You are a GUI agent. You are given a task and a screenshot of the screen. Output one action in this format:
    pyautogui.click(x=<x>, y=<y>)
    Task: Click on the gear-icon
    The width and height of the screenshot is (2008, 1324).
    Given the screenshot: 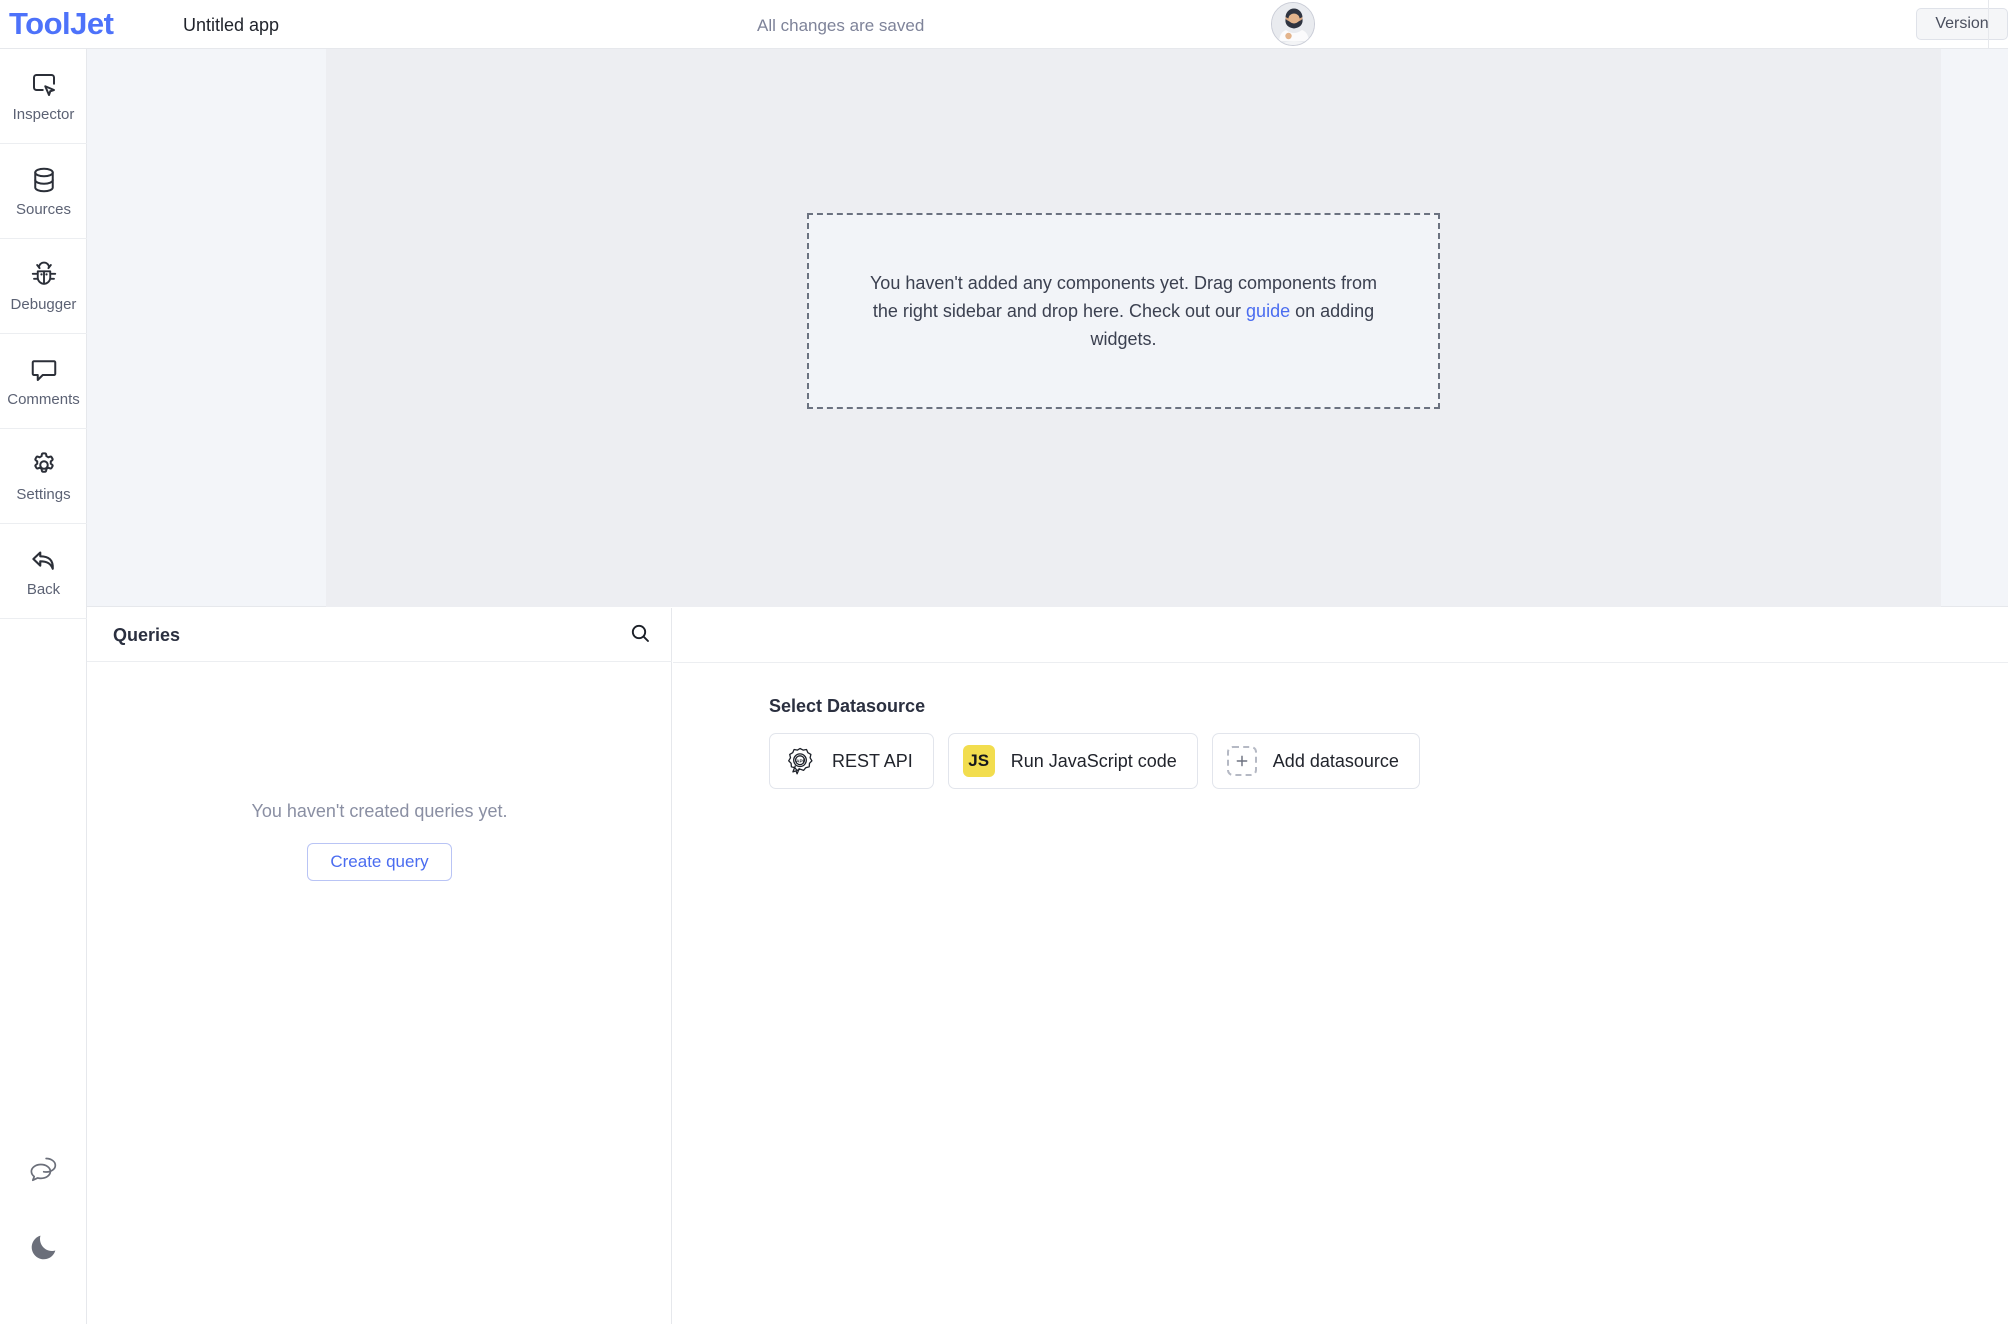 What is the action you would take?
    pyautogui.click(x=44, y=465)
    